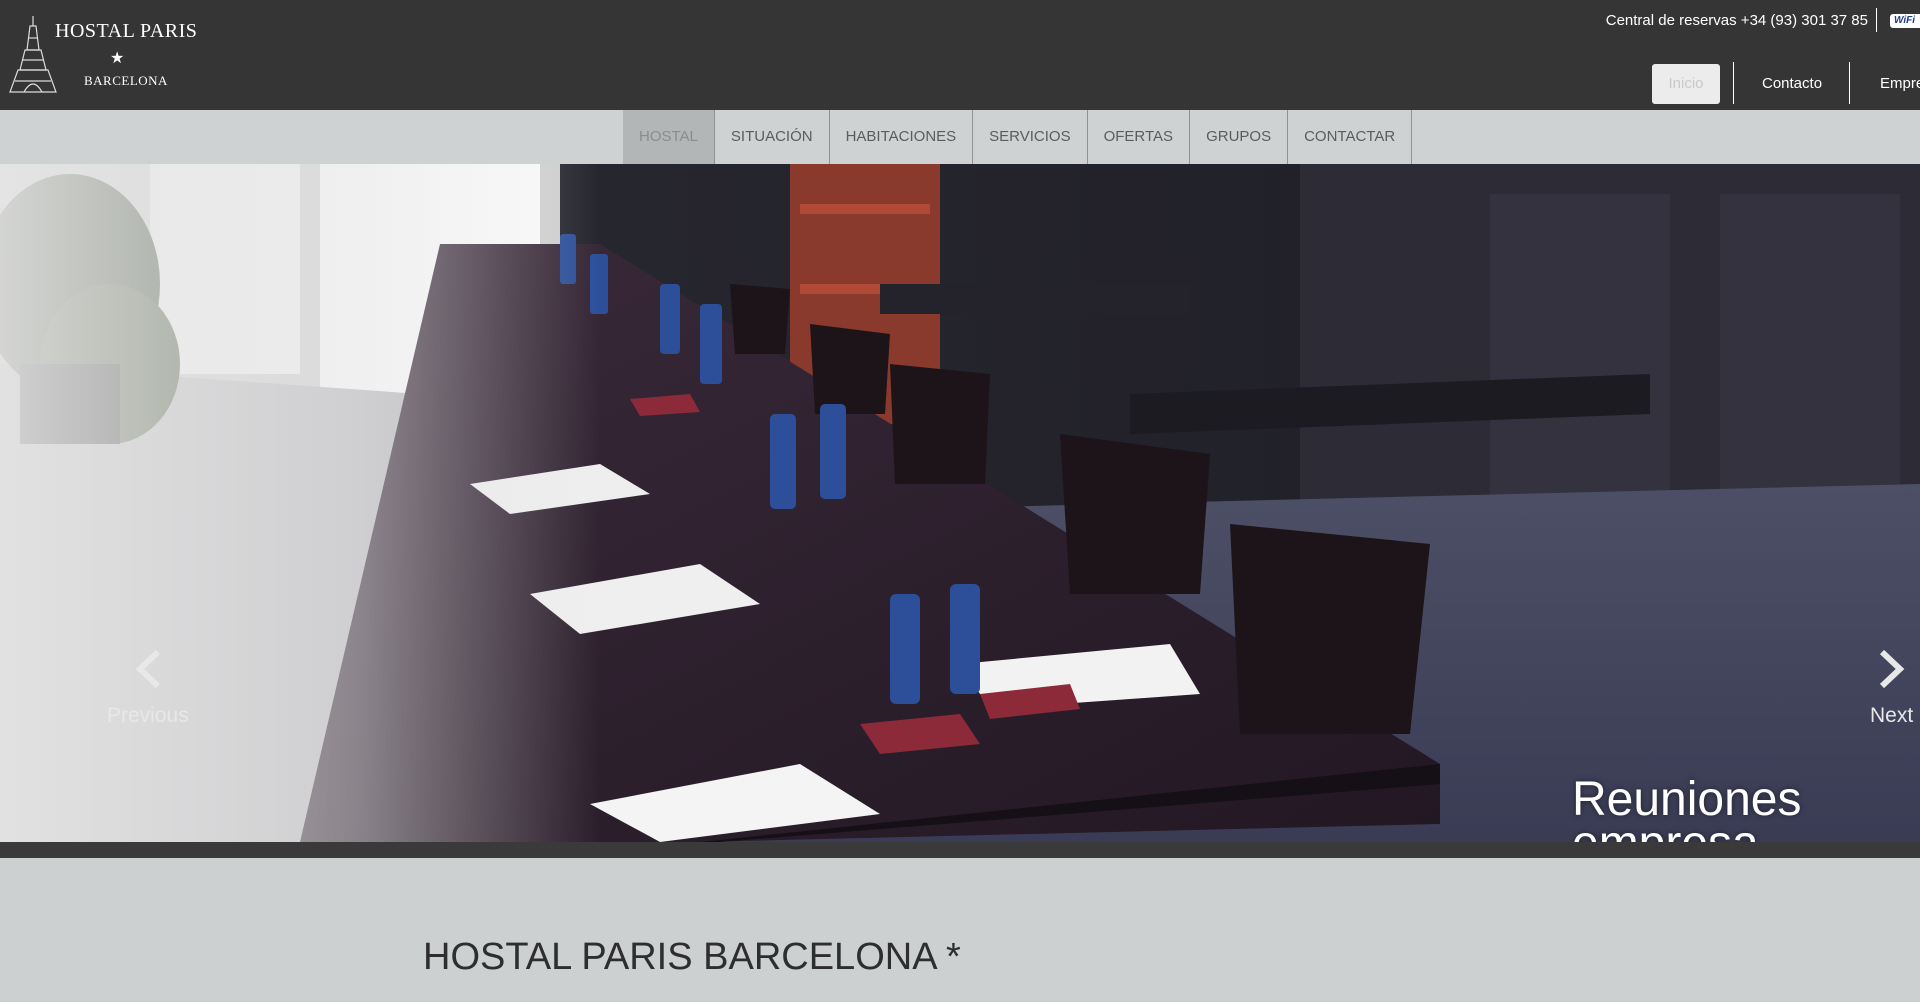 The height and width of the screenshot is (1002, 1920). What do you see at coordinates (669, 137) in the screenshot?
I see `nav-item-hostal: HOSTAL` at bounding box center [669, 137].